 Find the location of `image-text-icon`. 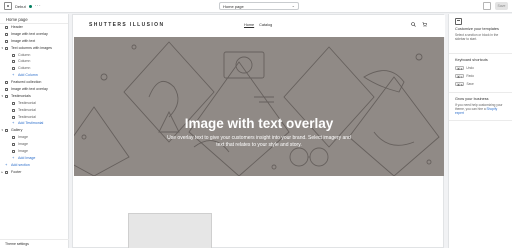

image-text-icon is located at coordinates (6, 41).